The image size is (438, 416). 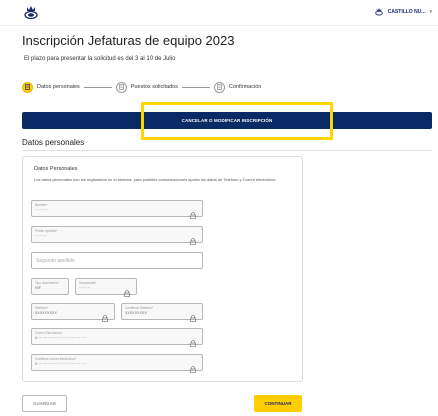 What do you see at coordinates (106, 287) in the screenshot?
I see `documento-field: Documento* ·········` at bounding box center [106, 287].